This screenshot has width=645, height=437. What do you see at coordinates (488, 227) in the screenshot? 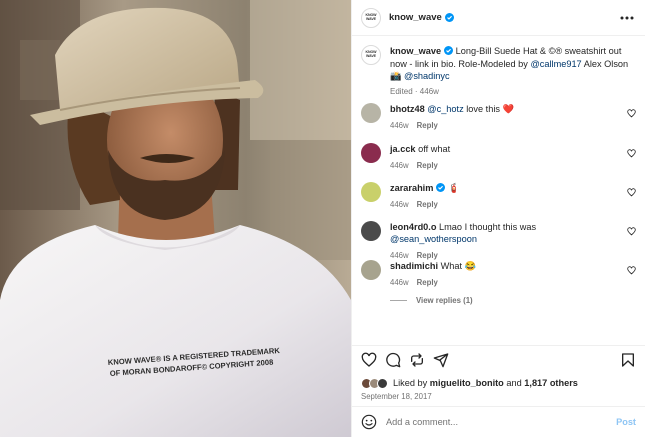
I see `comment-text: Lmao I thought this was` at bounding box center [488, 227].